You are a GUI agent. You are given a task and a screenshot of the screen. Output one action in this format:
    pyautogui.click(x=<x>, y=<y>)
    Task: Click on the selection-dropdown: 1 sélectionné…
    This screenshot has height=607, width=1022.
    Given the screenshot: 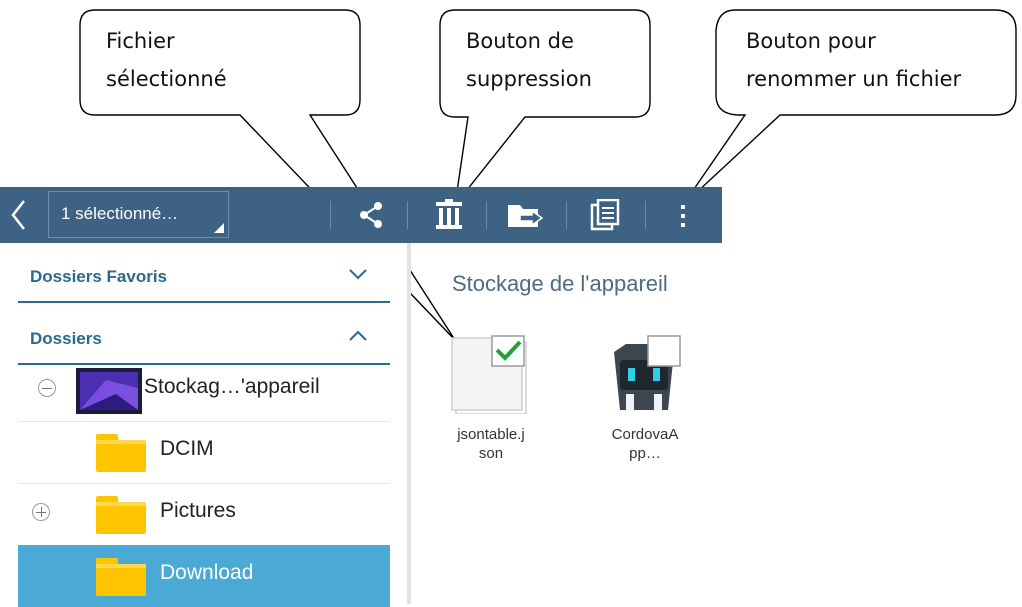 What is the action you would take?
    pyautogui.click(x=138, y=214)
    